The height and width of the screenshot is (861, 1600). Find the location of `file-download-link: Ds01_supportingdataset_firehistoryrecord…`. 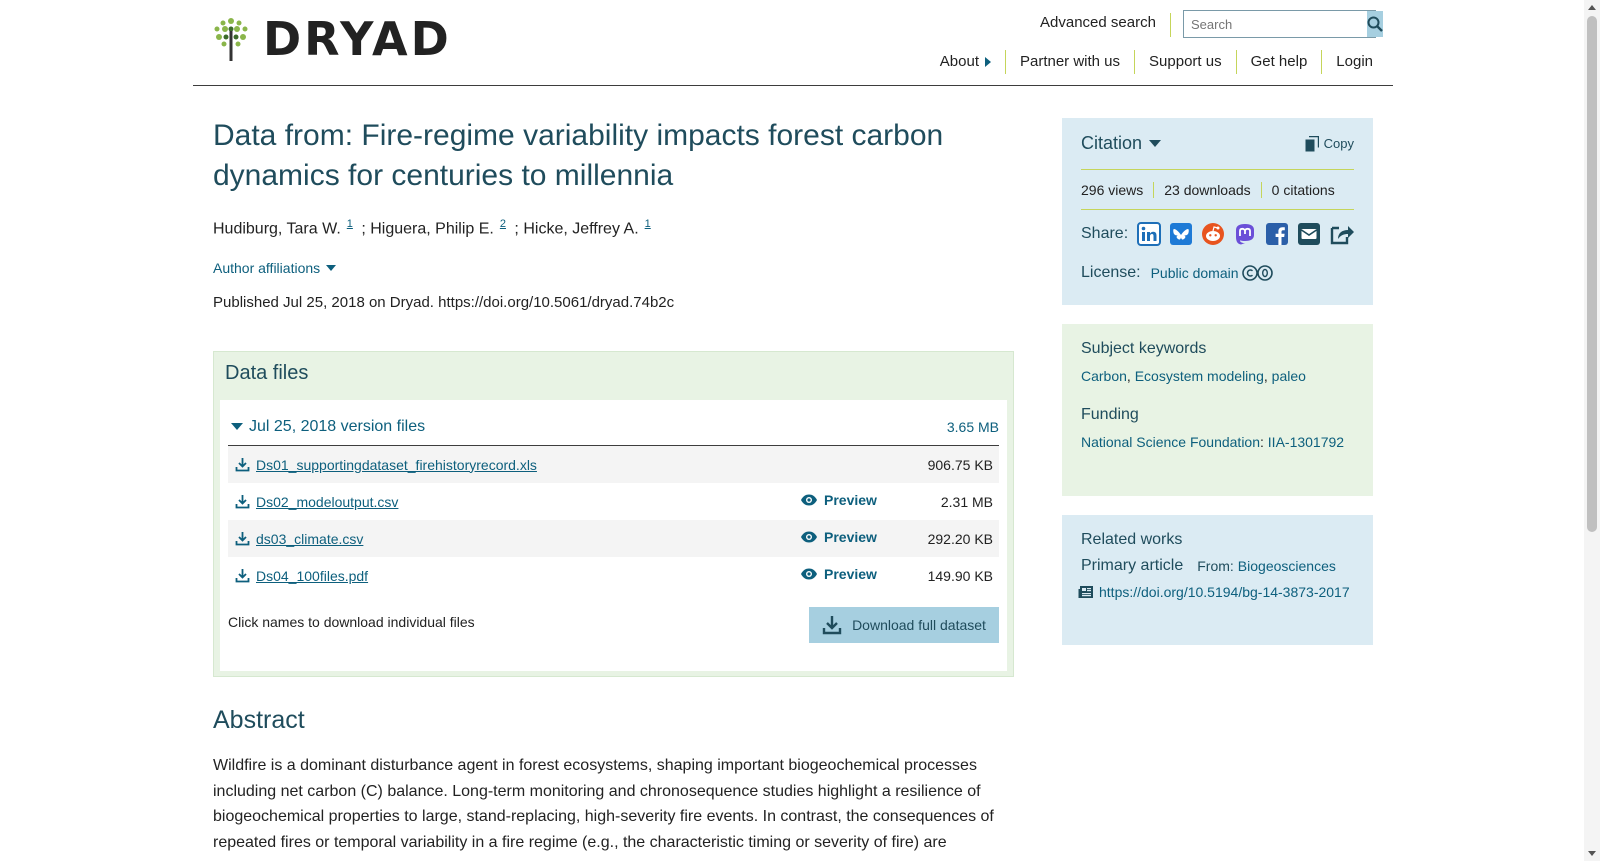

file-download-link: Ds01_supportingdataset_firehistoryrecord… is located at coordinates (386, 465).